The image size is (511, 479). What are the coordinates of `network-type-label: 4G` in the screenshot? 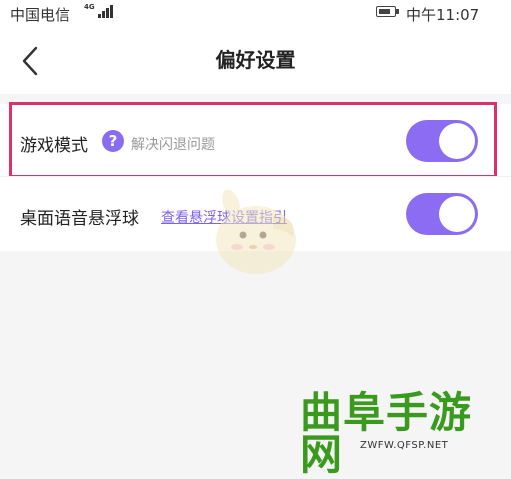 It's located at (89, 7).